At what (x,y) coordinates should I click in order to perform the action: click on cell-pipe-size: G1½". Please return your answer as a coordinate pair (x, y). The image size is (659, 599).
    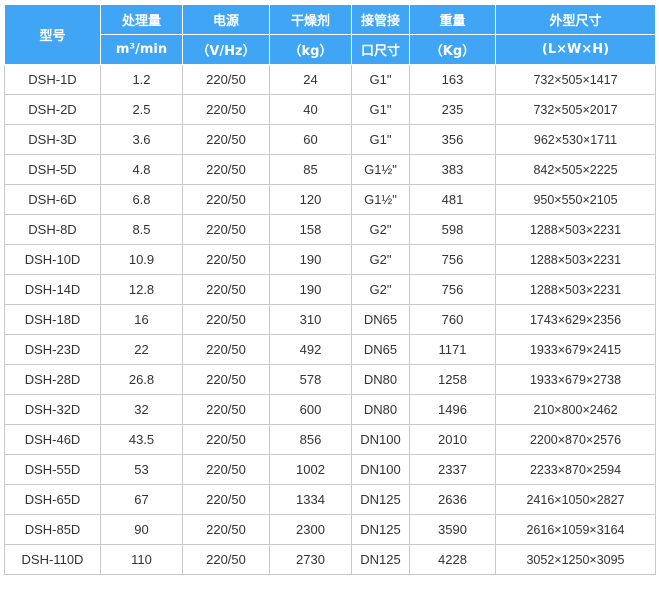
    Looking at the image, I should click on (380, 169).